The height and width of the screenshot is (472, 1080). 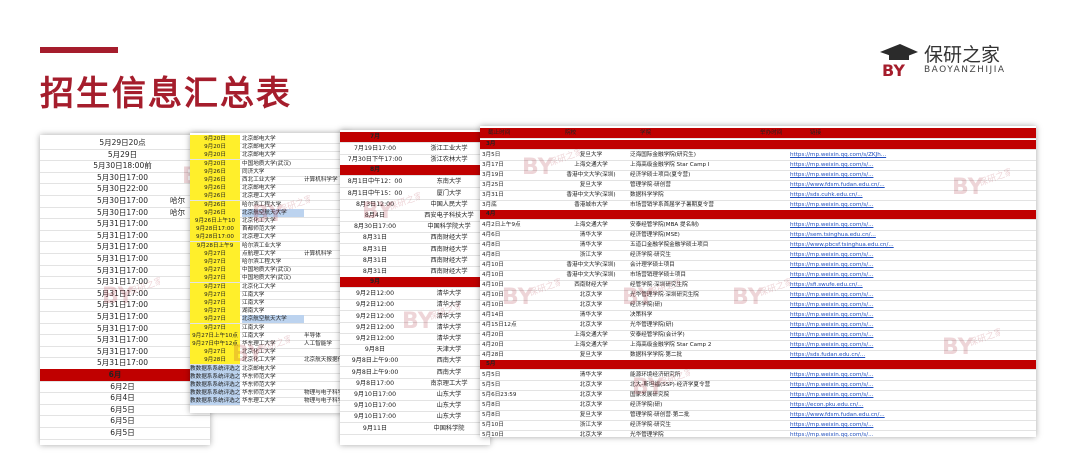 I want to click on table-cell: 安泰经管学院(MBA 提名制), so click(x=664, y=225).